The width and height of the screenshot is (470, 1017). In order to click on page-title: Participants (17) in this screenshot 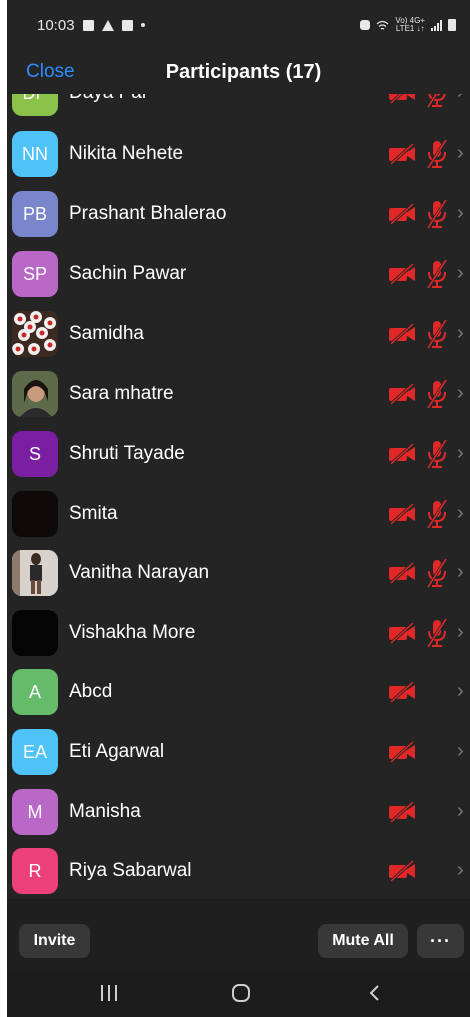, I will do `click(243, 71)`.